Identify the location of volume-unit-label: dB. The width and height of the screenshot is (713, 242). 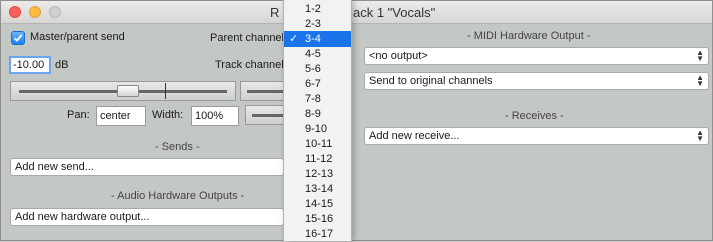
(62, 65).